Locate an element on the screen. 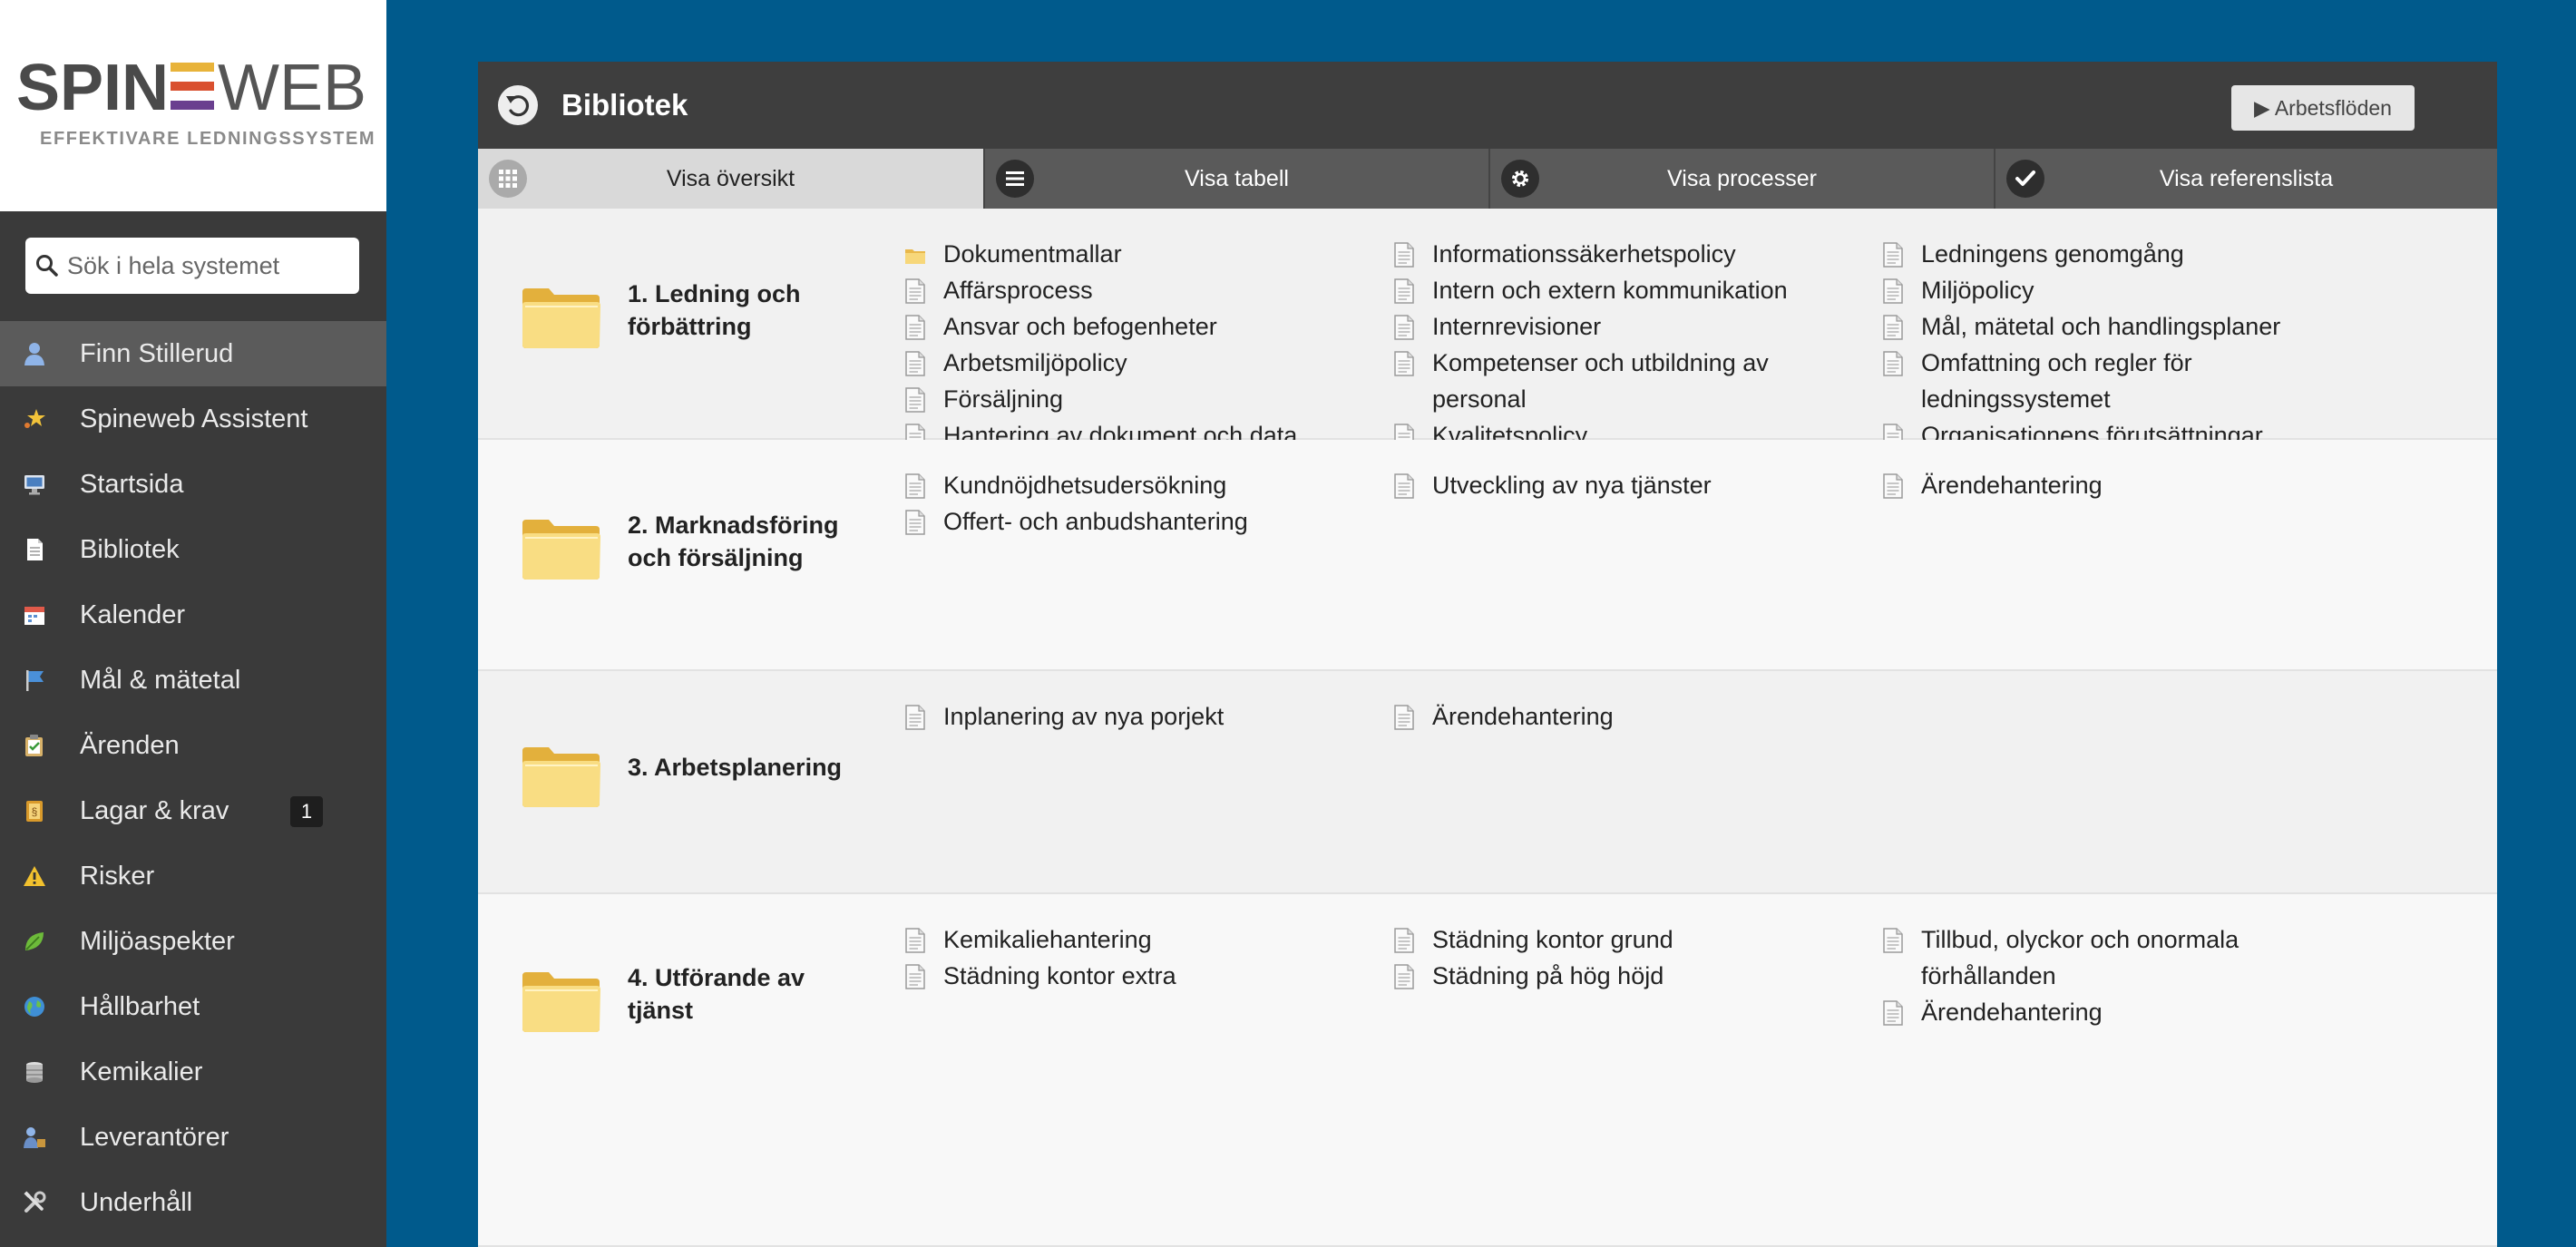 This screenshot has height=1247, width=2576. sidebar-item-document: Bibliotek is located at coordinates (193, 549).